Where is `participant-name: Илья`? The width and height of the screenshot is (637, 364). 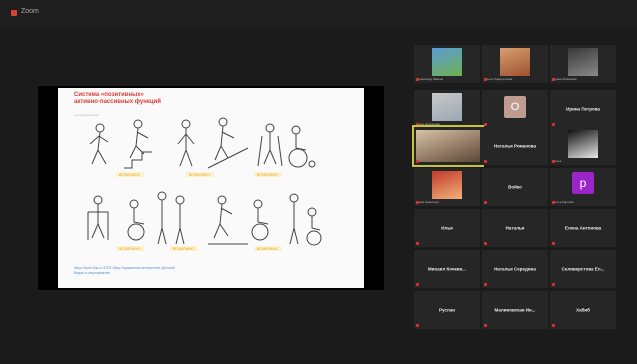 participant-name: Илья is located at coordinates (447, 228).